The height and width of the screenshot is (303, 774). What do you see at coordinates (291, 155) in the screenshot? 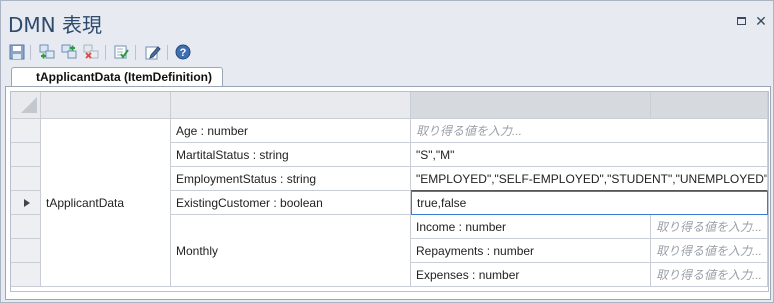
I see `component-name-cell: MartitalStatus : string` at bounding box center [291, 155].